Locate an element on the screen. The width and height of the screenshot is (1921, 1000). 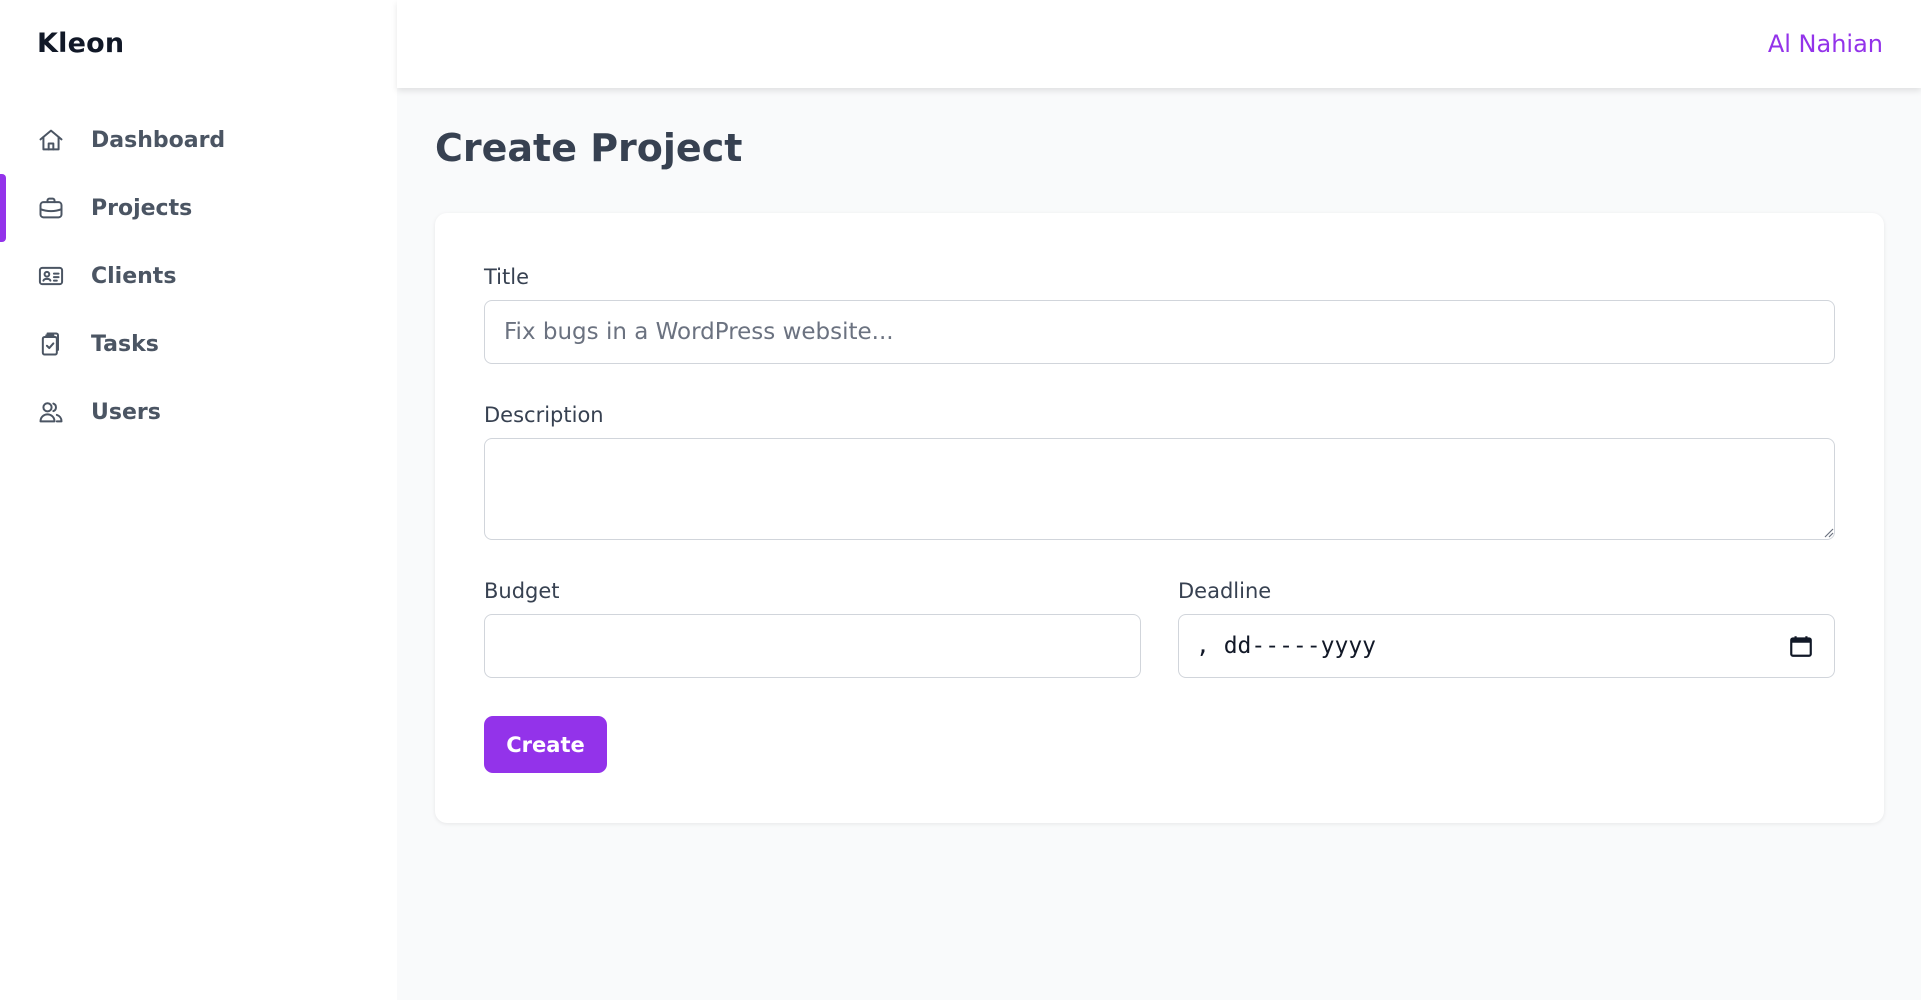
deadline-placeholder: , dd-----yyyy is located at coordinates (1286, 646).